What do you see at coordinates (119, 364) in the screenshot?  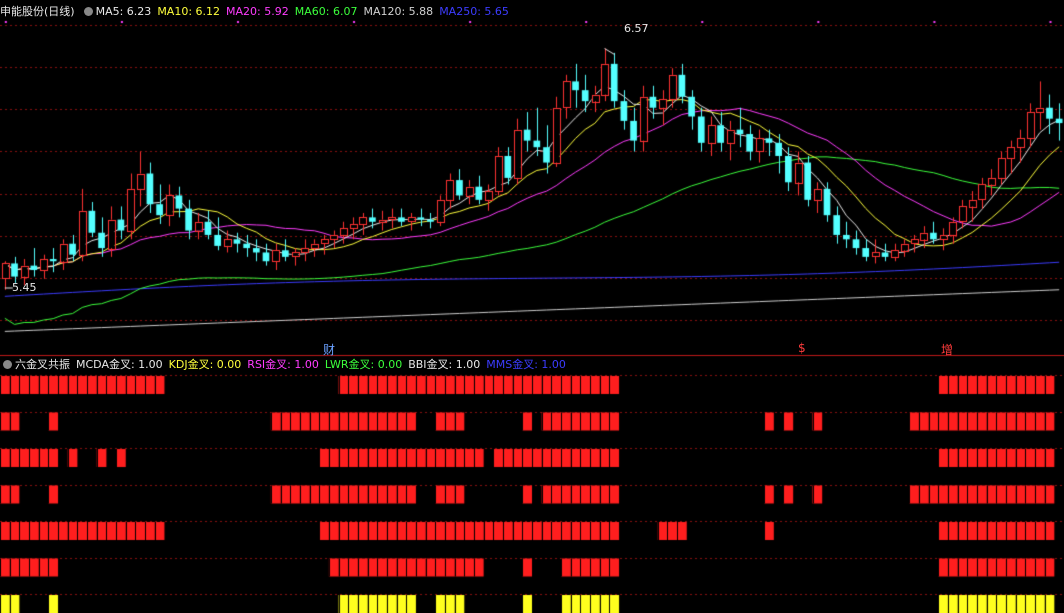 I see `mcda-label: MCDA金叉: 1.00` at bounding box center [119, 364].